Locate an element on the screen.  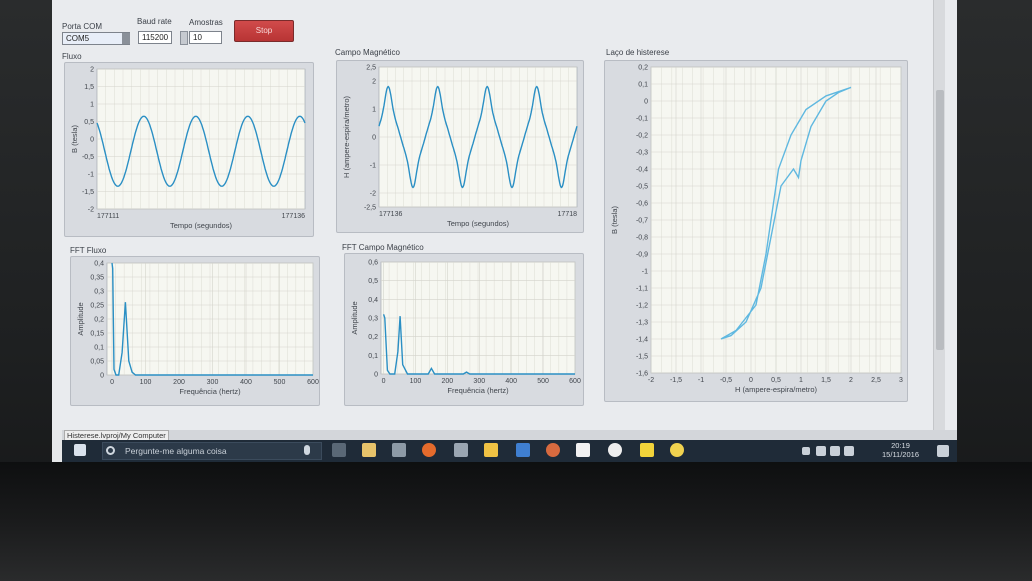
messaging-icon is located at coordinates (461, 450).